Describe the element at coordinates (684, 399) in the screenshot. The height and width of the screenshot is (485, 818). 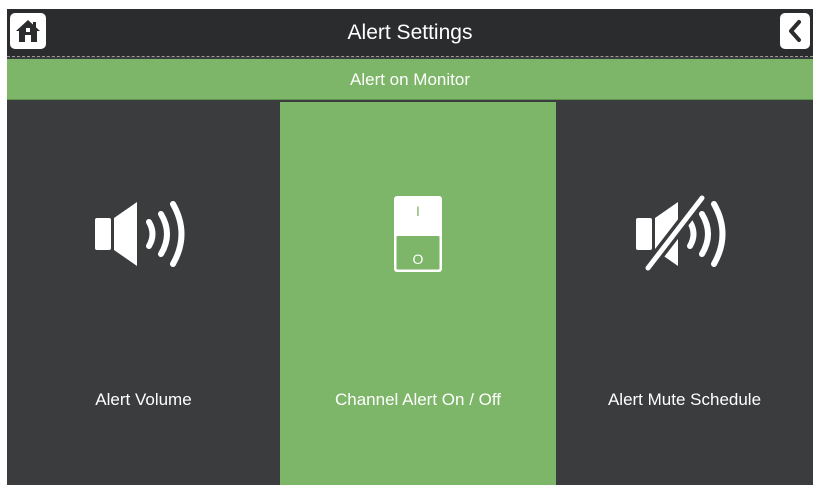
I see `alert-mute-schedule-label: Alert Mute Schedule` at that location.